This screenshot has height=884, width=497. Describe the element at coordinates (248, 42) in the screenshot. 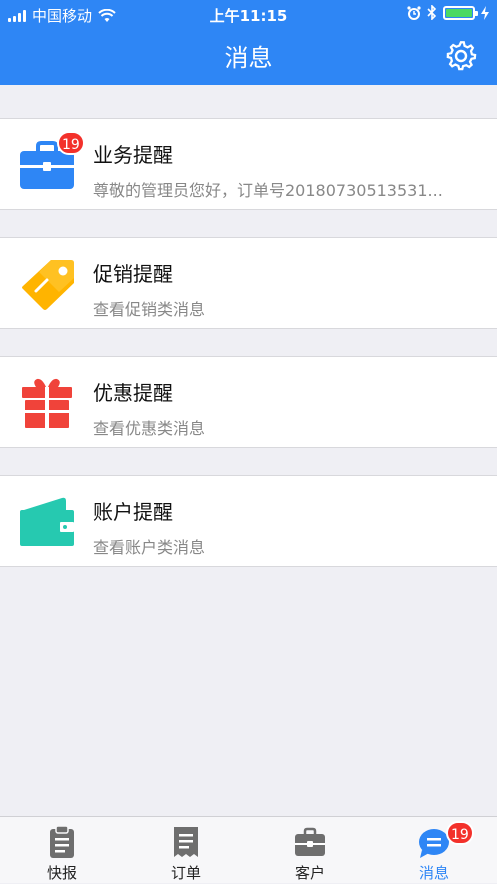

I see `navigation-header: 中国移动 上午11:15 消息` at that location.